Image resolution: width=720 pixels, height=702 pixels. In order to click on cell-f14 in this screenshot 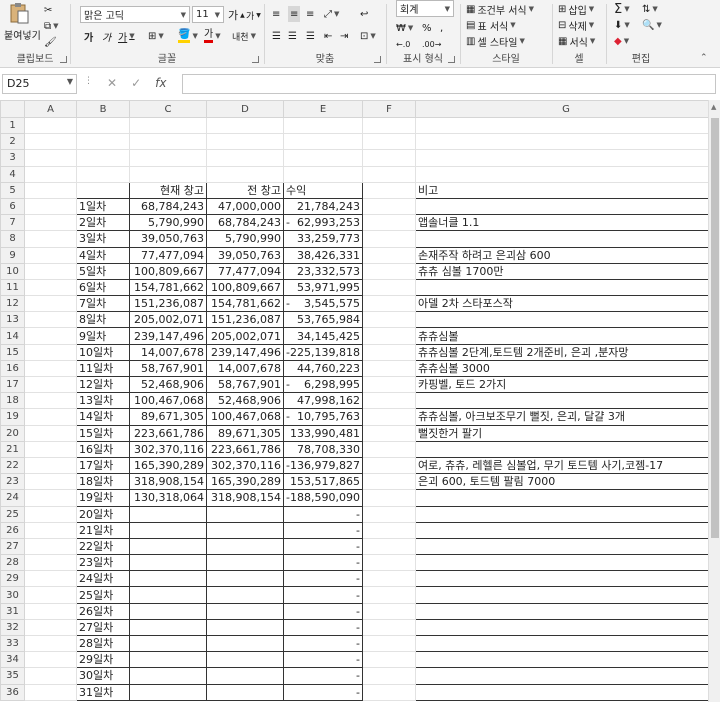, I will do `click(388, 336)`.